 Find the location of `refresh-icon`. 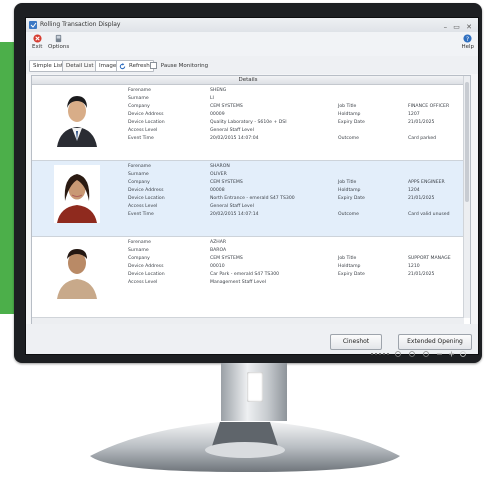

refresh-icon is located at coordinates (122, 65).